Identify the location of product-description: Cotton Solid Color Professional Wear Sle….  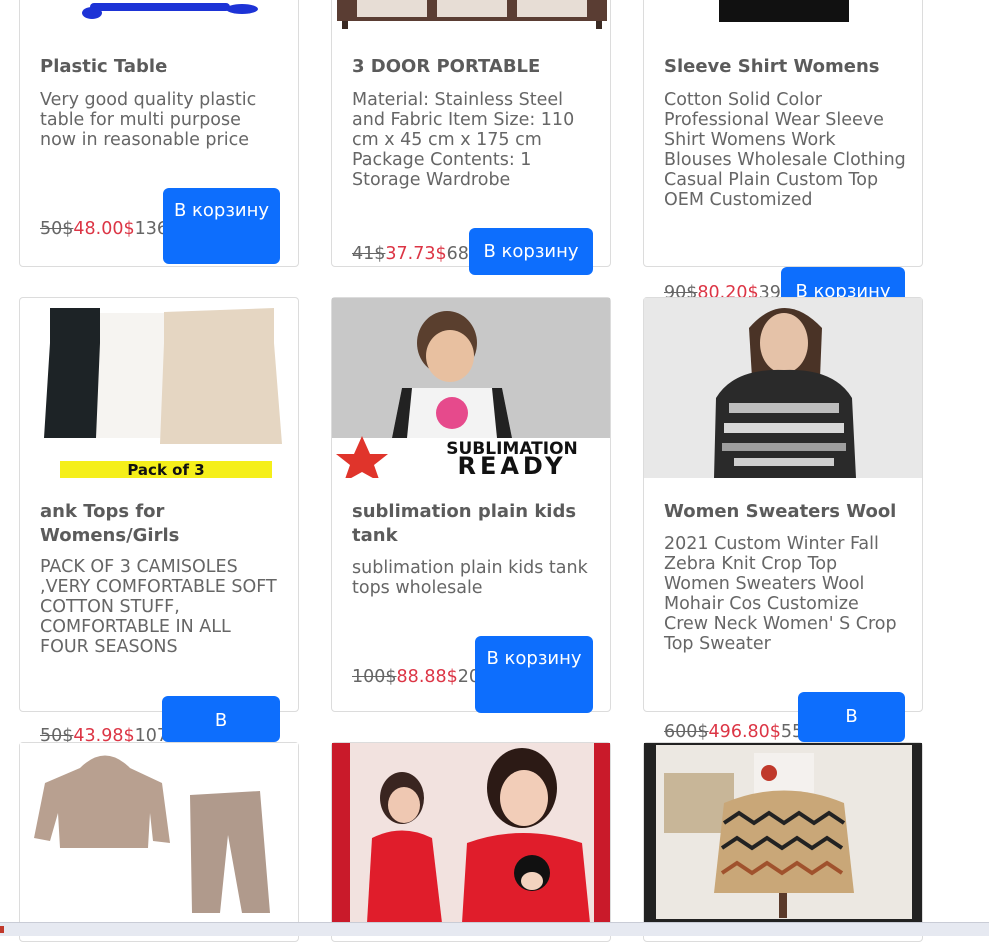
(785, 150).